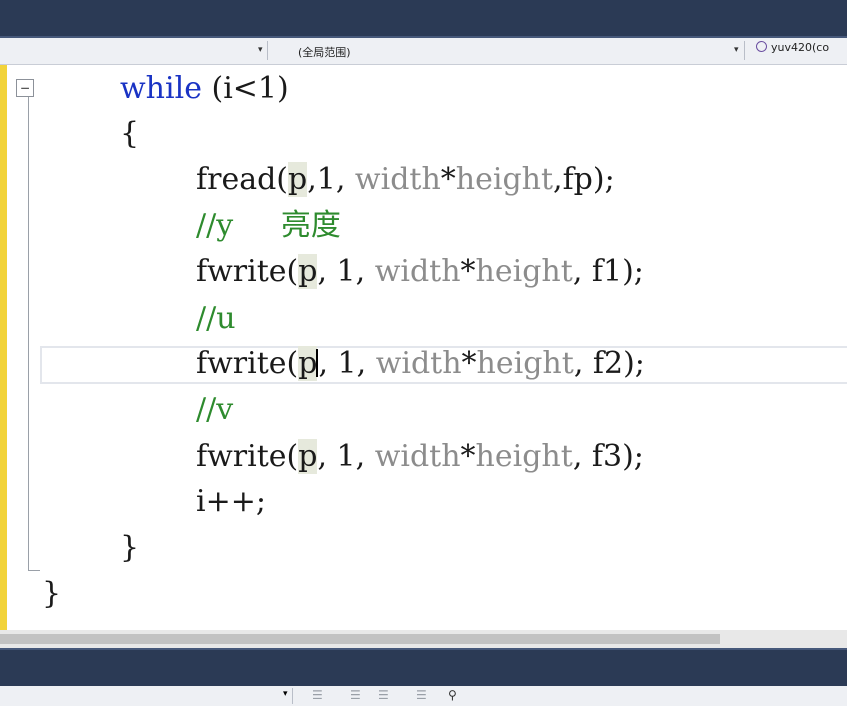 The width and height of the screenshot is (847, 706). I want to click on code-line: //v, so click(214, 410).